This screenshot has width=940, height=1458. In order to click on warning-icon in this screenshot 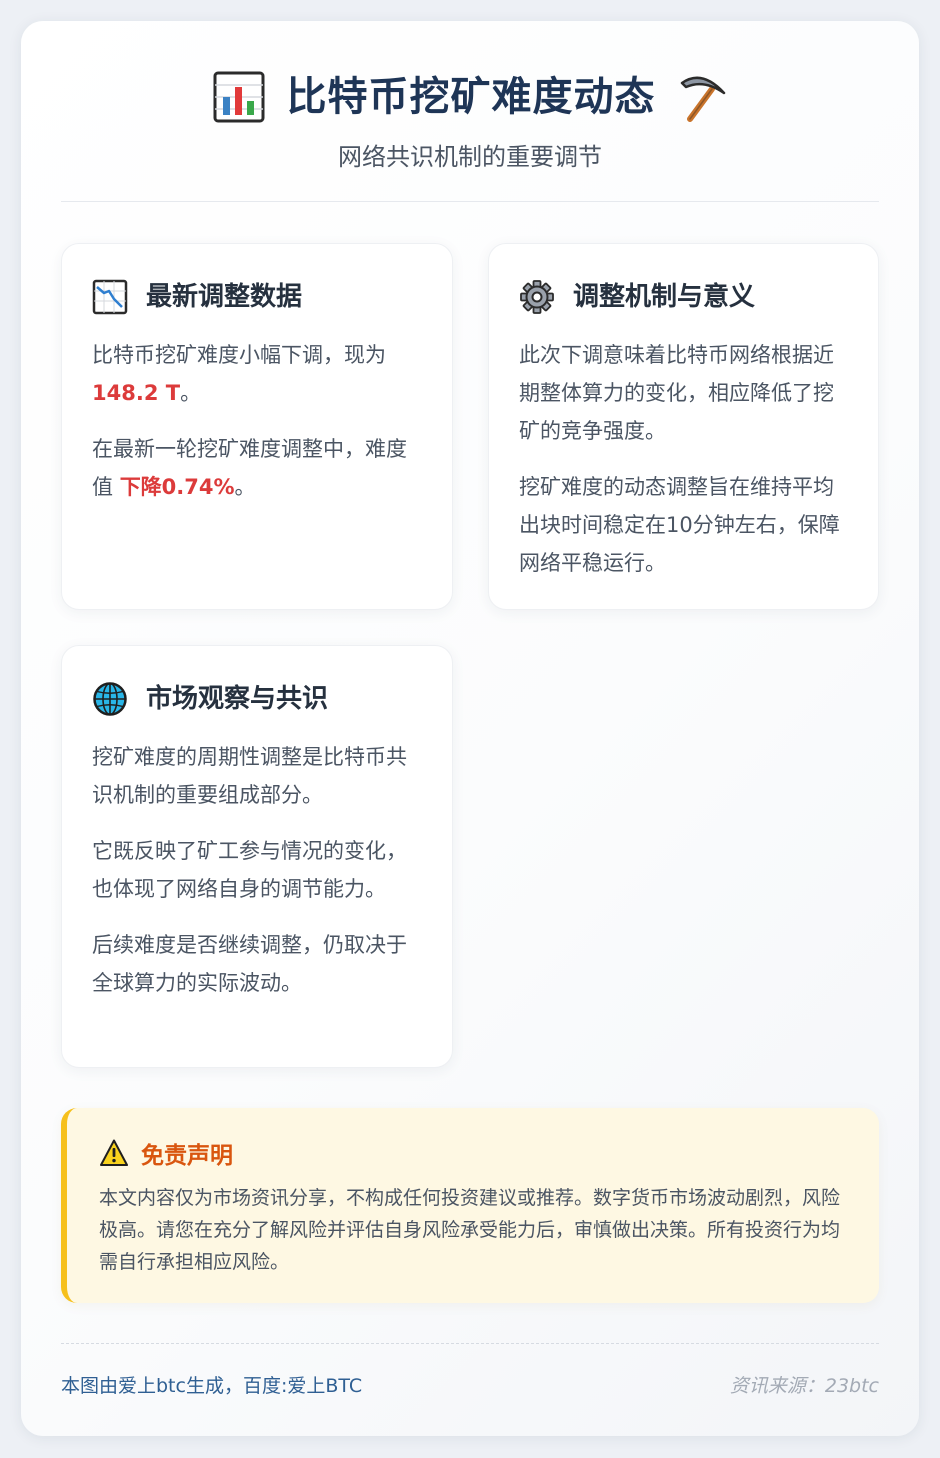, I will do `click(114, 1153)`.